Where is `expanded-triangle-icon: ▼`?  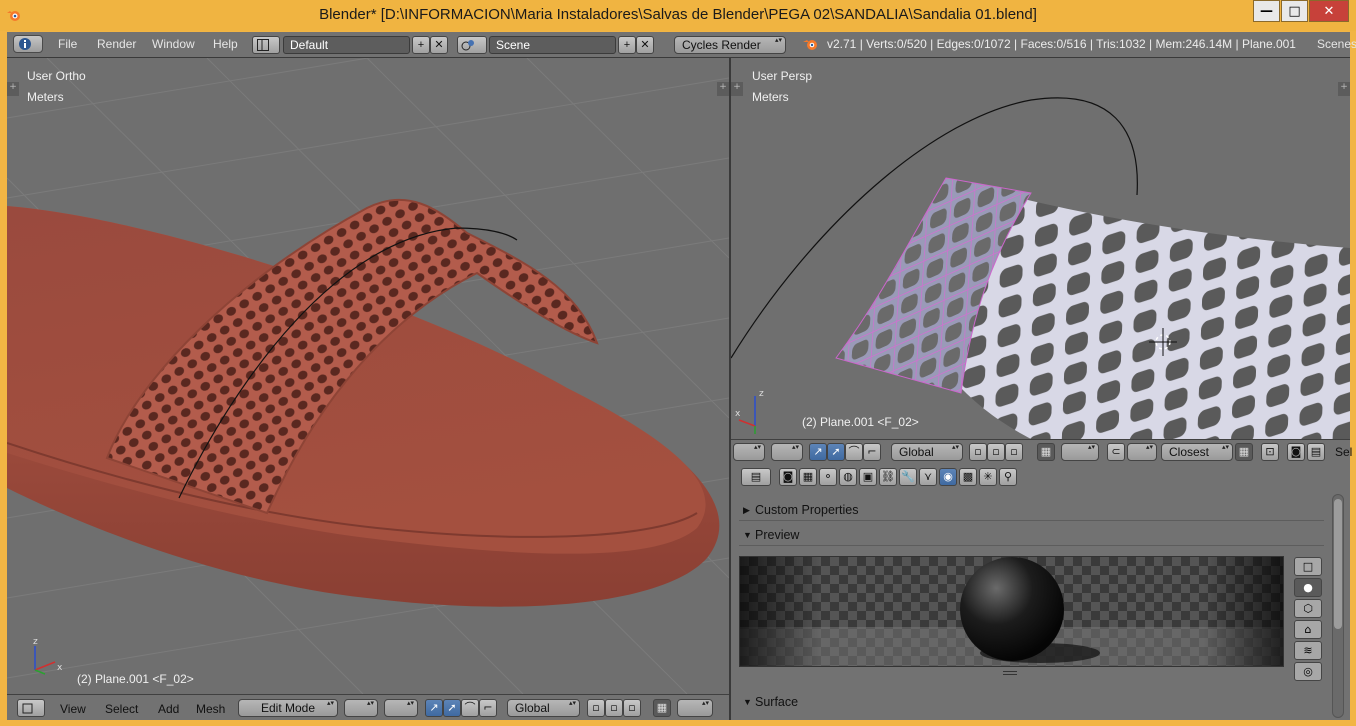 expanded-triangle-icon: ▼ is located at coordinates (747, 535).